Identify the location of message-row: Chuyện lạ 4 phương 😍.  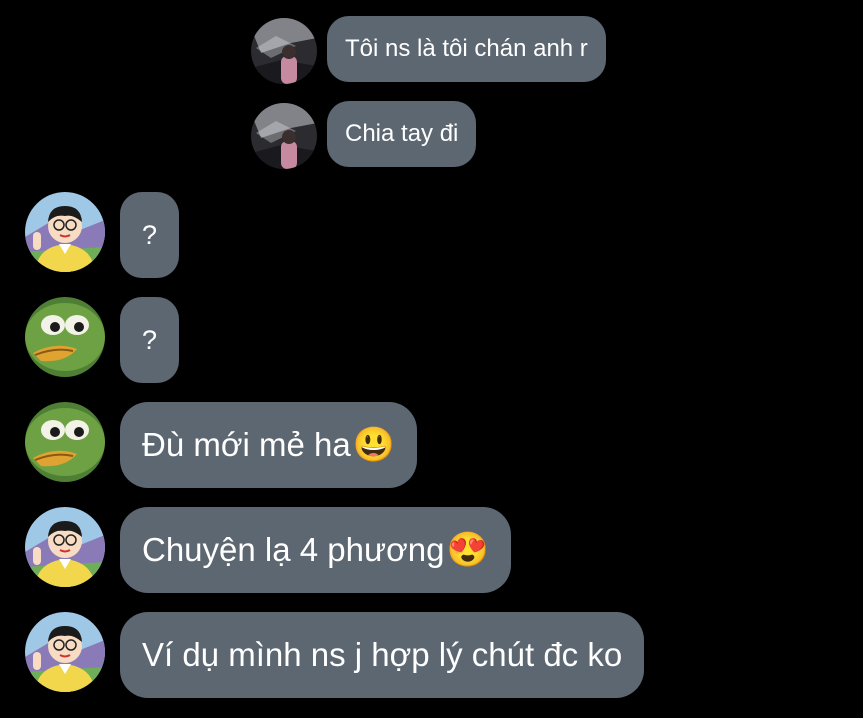
(268, 550).